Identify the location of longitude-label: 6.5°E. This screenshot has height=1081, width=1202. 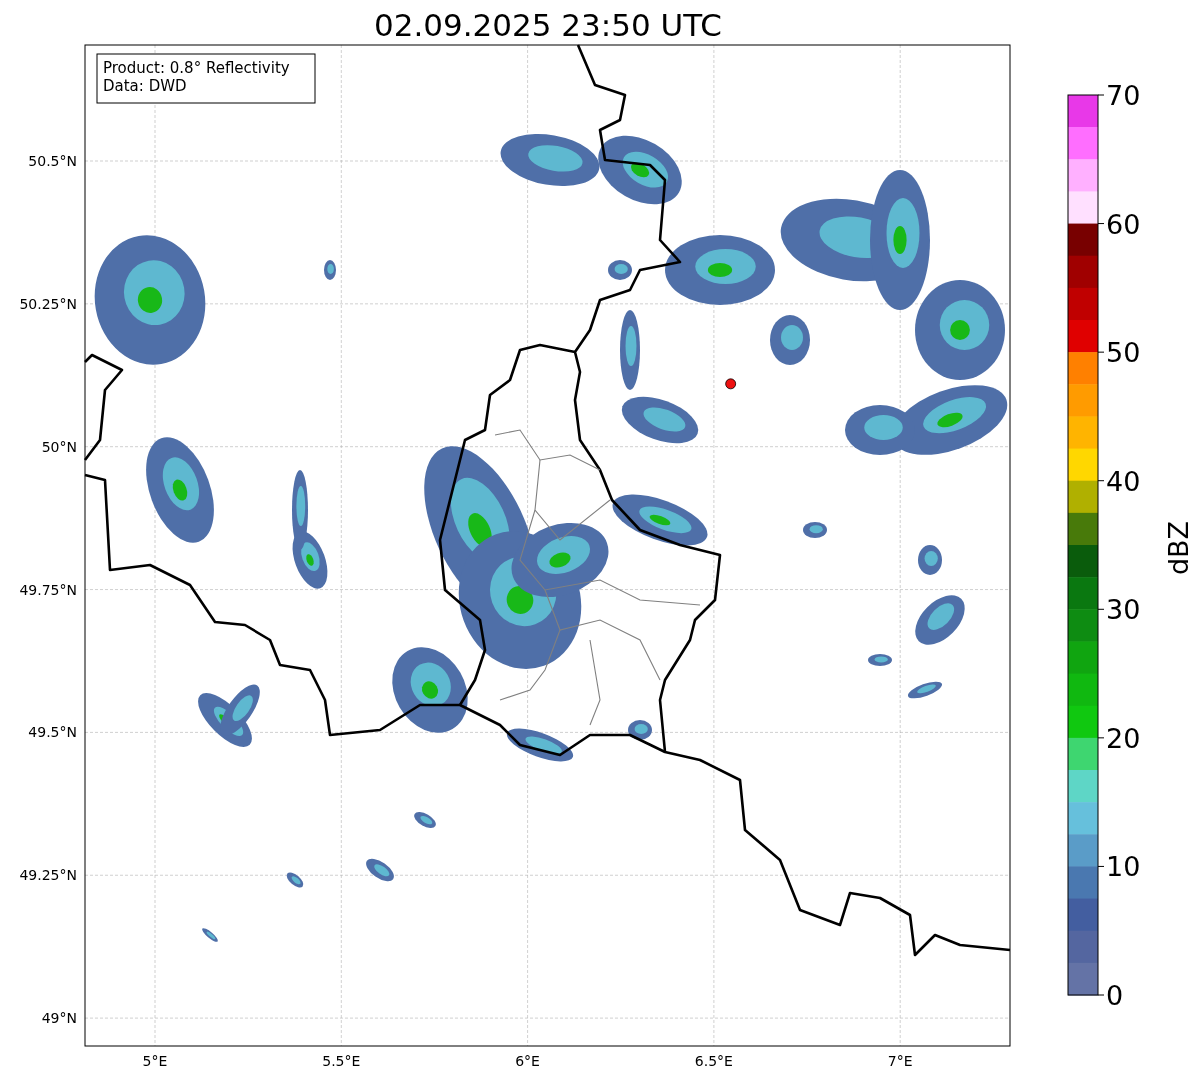
(713, 1061).